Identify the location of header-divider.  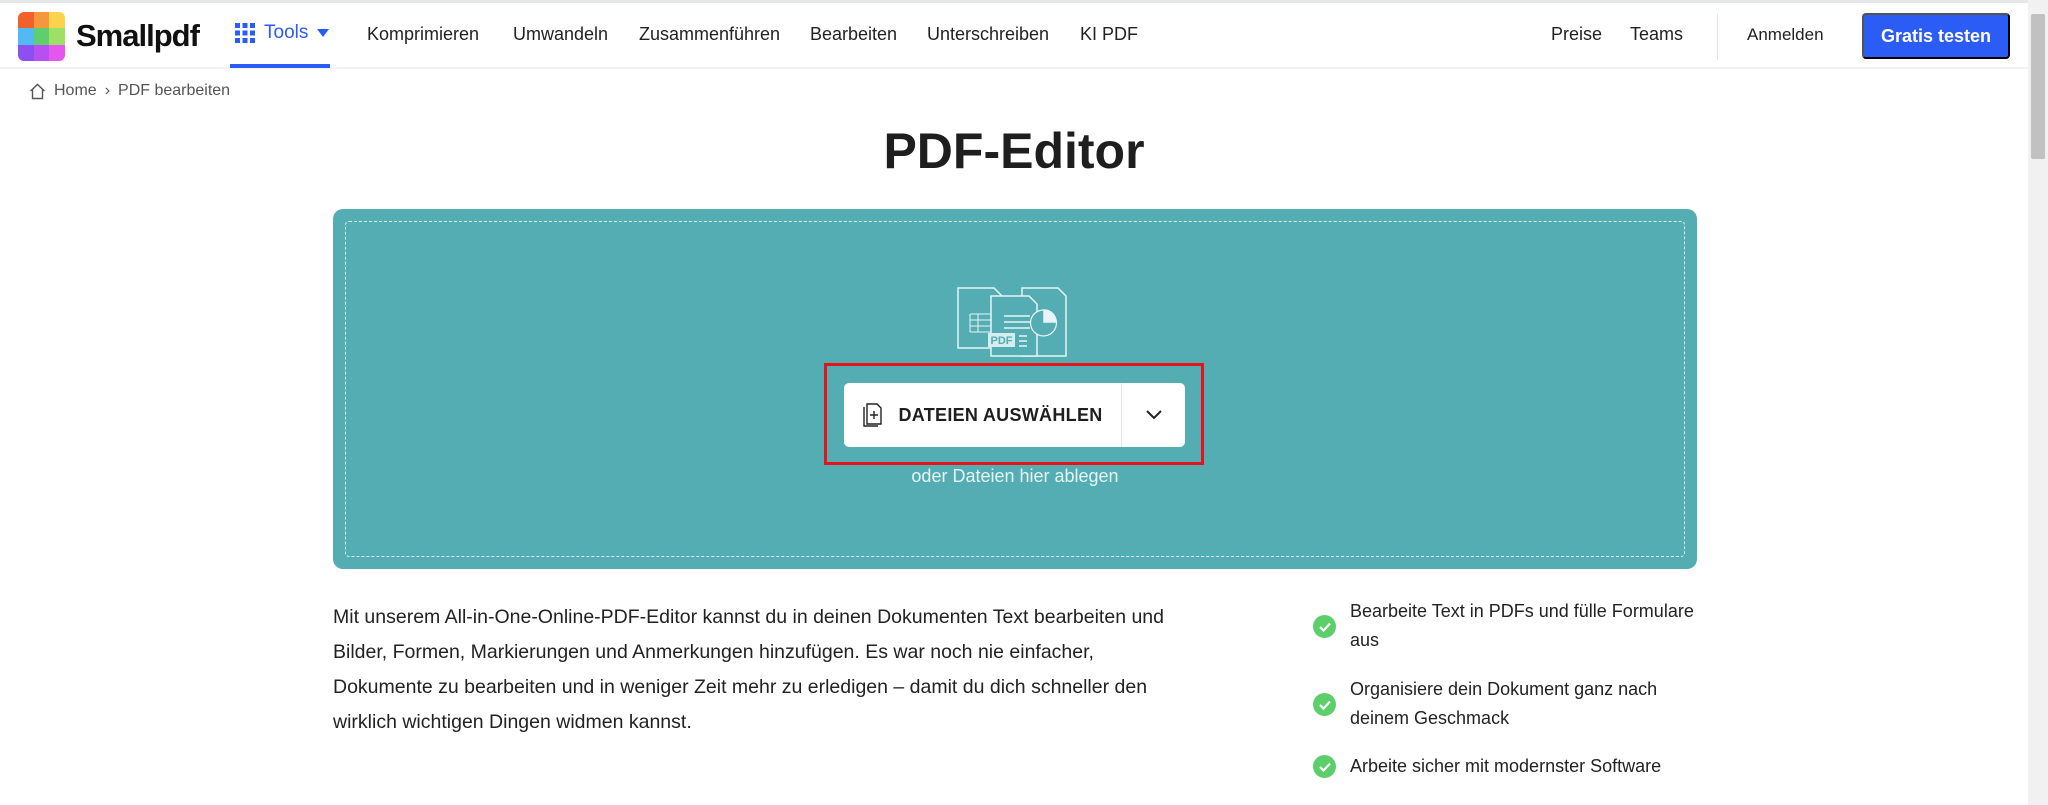
(1717, 37).